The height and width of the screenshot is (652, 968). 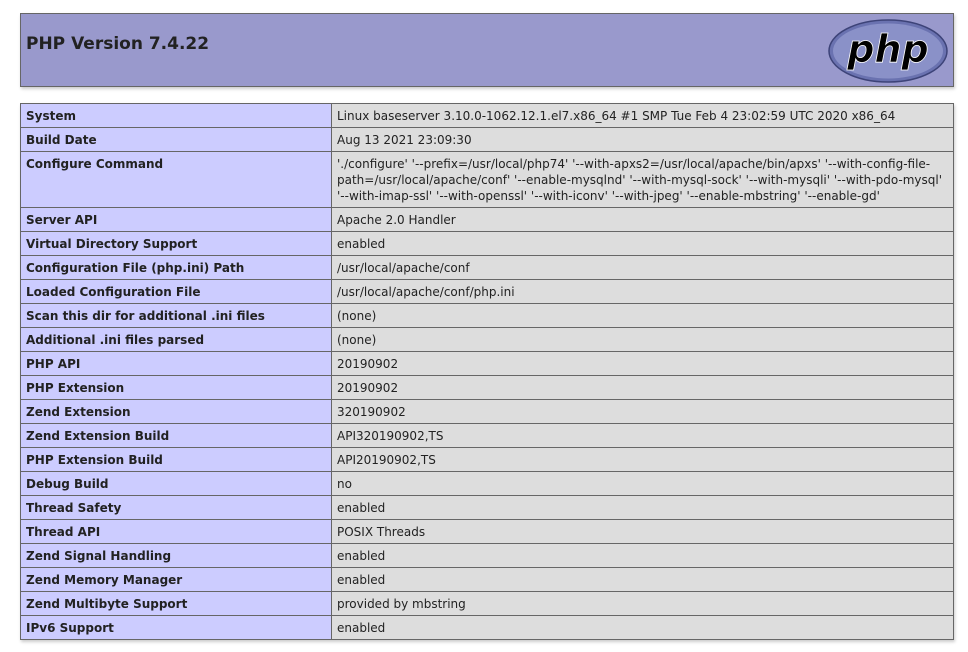 What do you see at coordinates (176, 483) in the screenshot?
I see `setting-name: Debug Build` at bounding box center [176, 483].